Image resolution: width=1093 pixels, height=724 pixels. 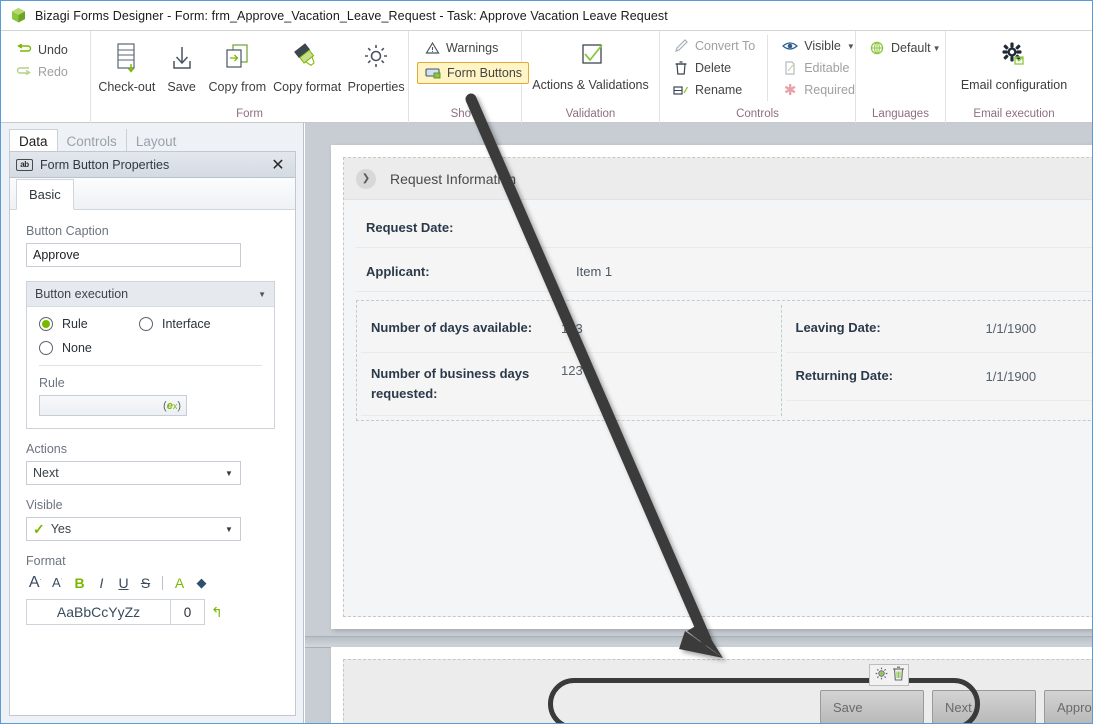 What do you see at coordinates (877, 48) in the screenshot?
I see `globe-icon` at bounding box center [877, 48].